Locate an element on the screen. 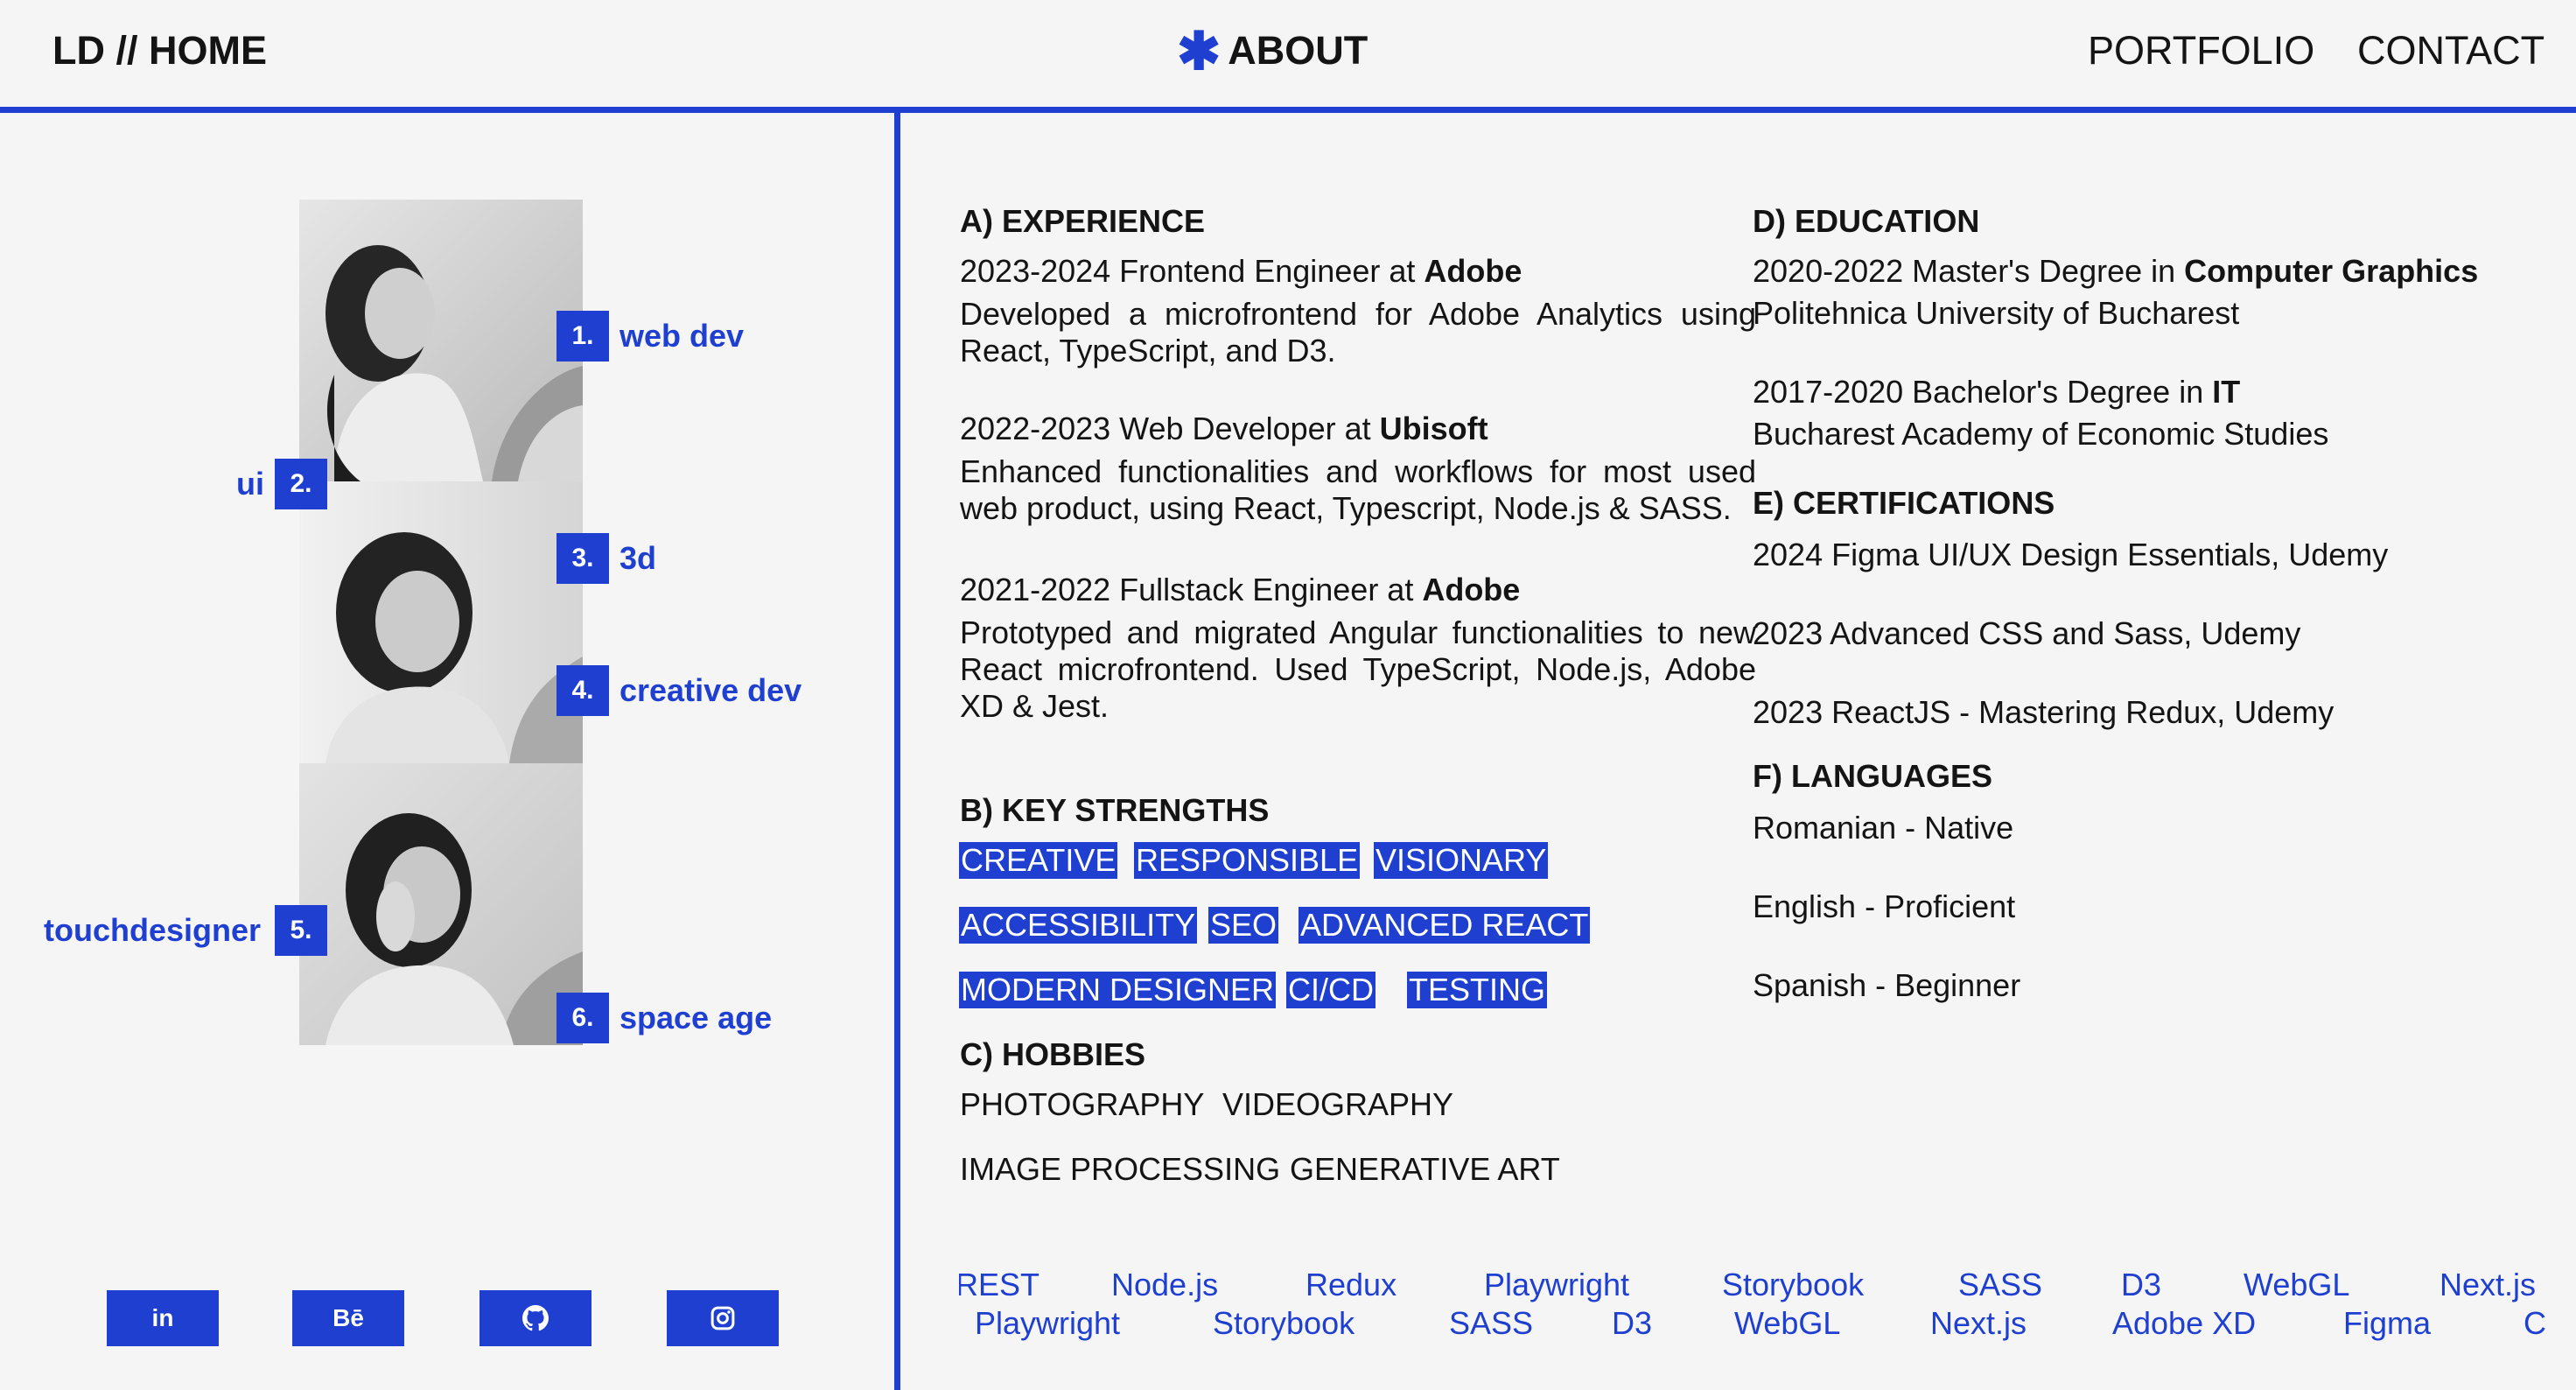  behance-icon: Bē is located at coordinates (348, 1318).